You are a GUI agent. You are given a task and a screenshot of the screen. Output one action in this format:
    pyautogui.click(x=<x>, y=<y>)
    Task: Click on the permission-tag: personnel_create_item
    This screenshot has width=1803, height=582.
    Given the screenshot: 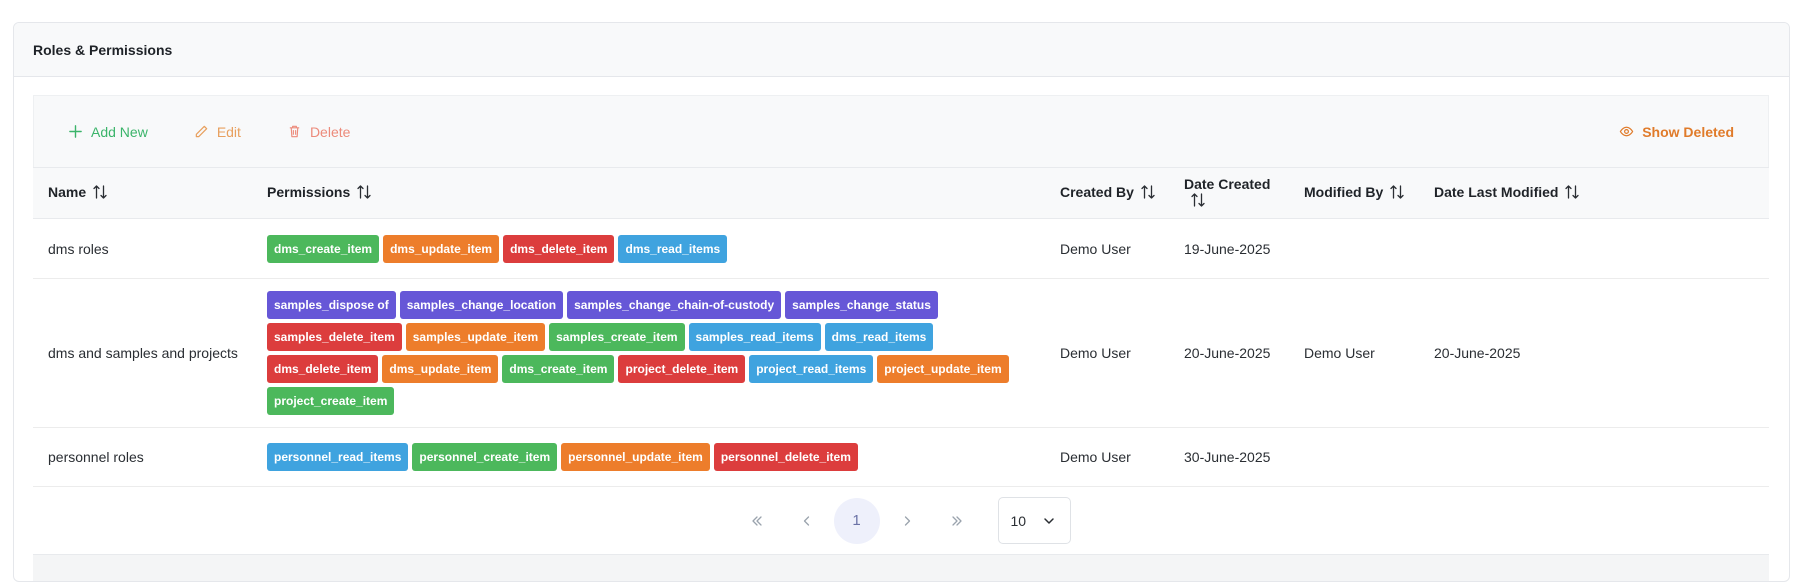 What is the action you would take?
    pyautogui.click(x=485, y=457)
    